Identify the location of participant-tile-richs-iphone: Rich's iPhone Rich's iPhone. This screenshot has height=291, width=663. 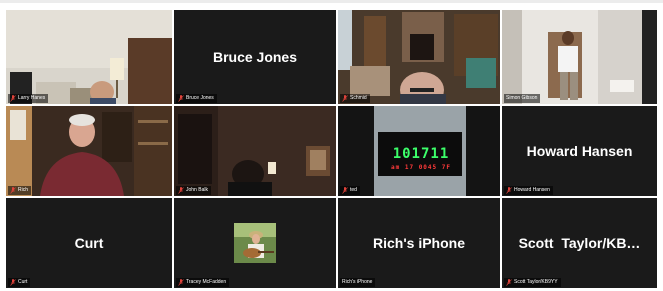
(419, 243).